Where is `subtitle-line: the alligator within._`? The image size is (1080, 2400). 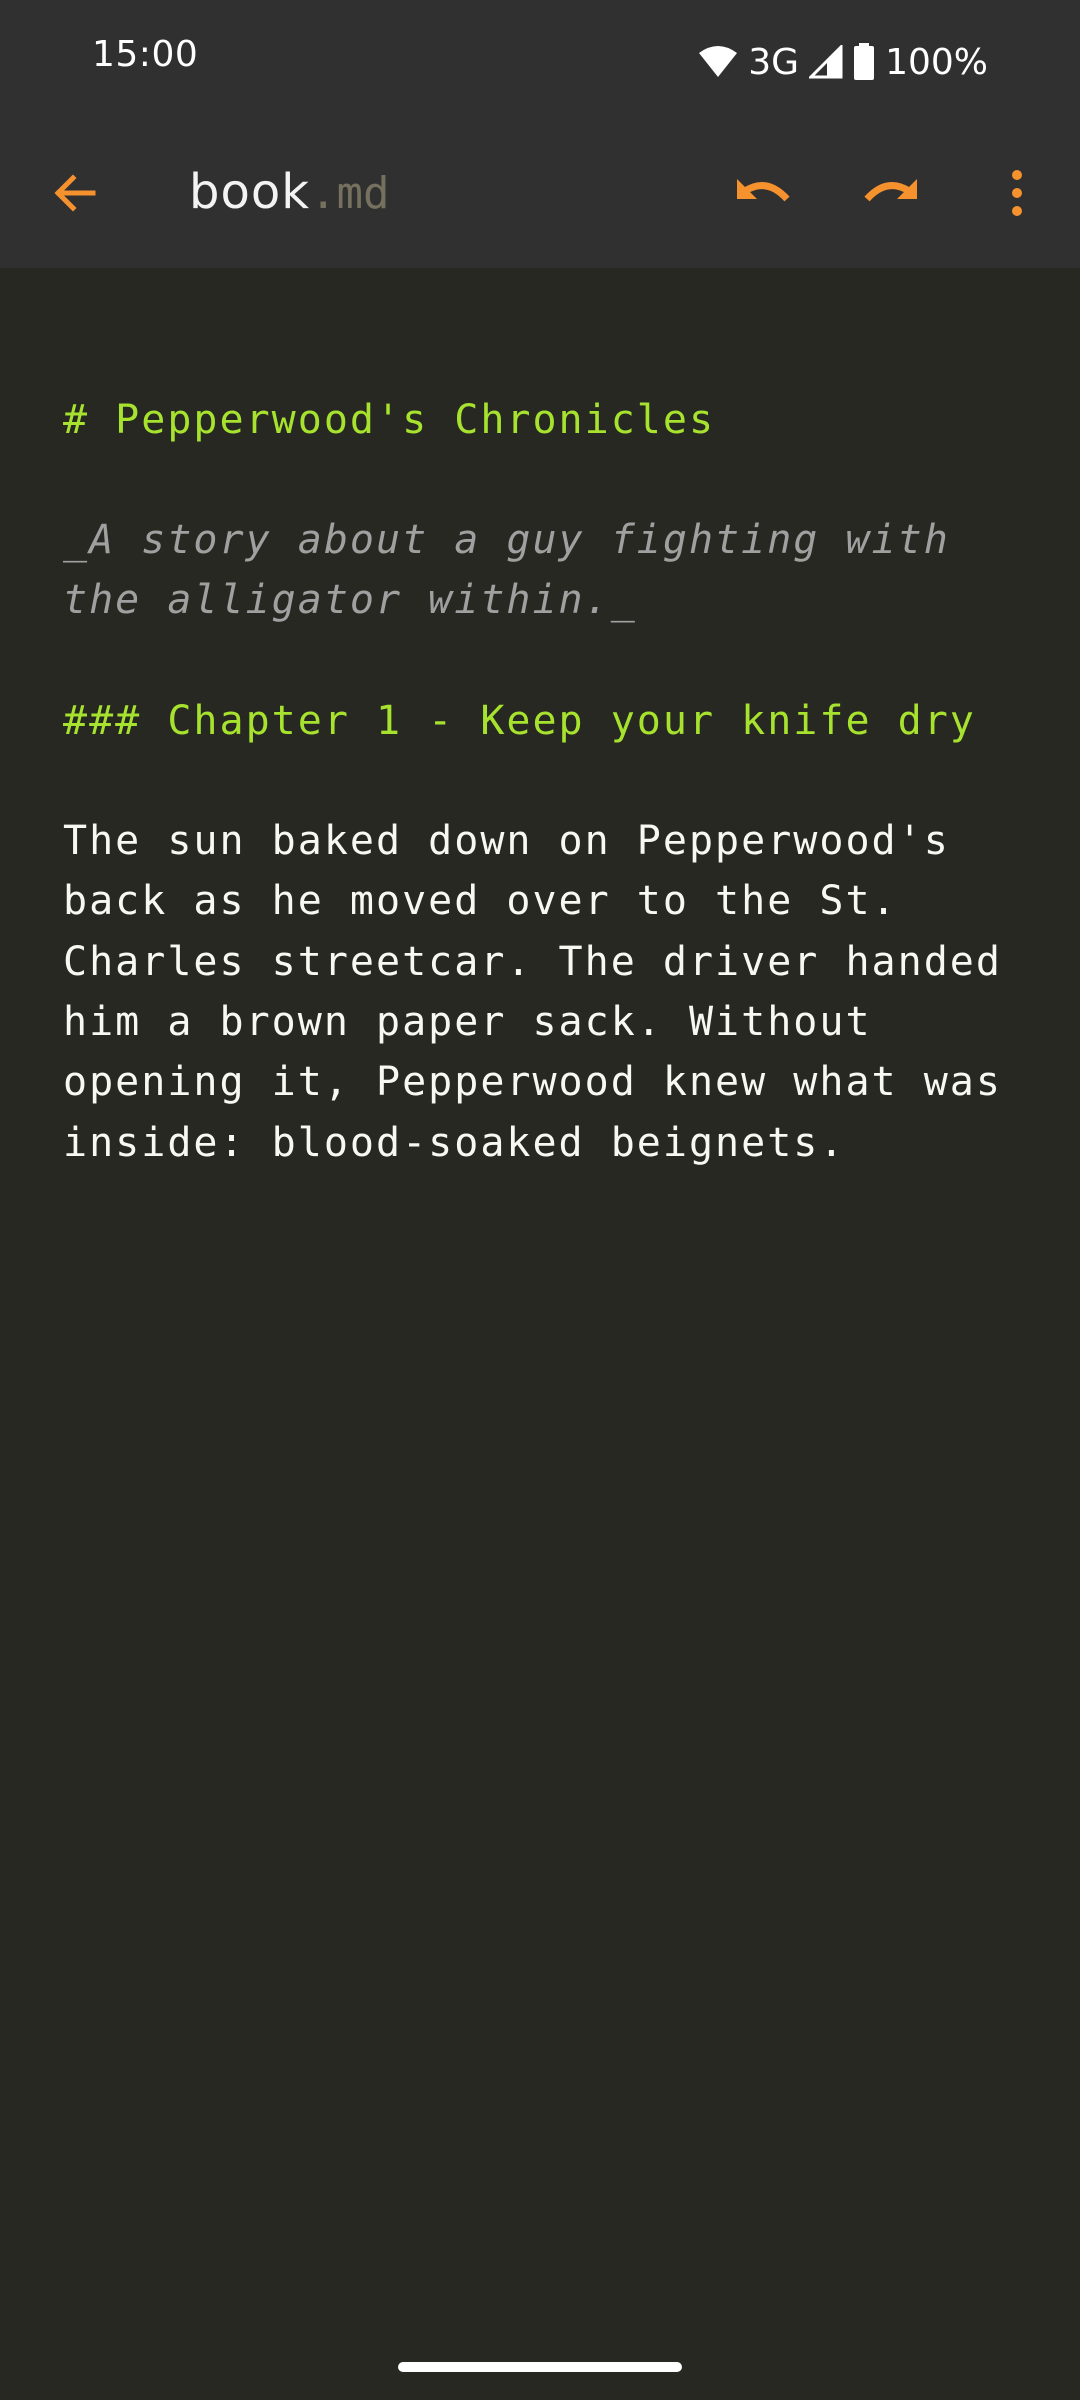 subtitle-line: the alligator within._ is located at coordinates (543, 600).